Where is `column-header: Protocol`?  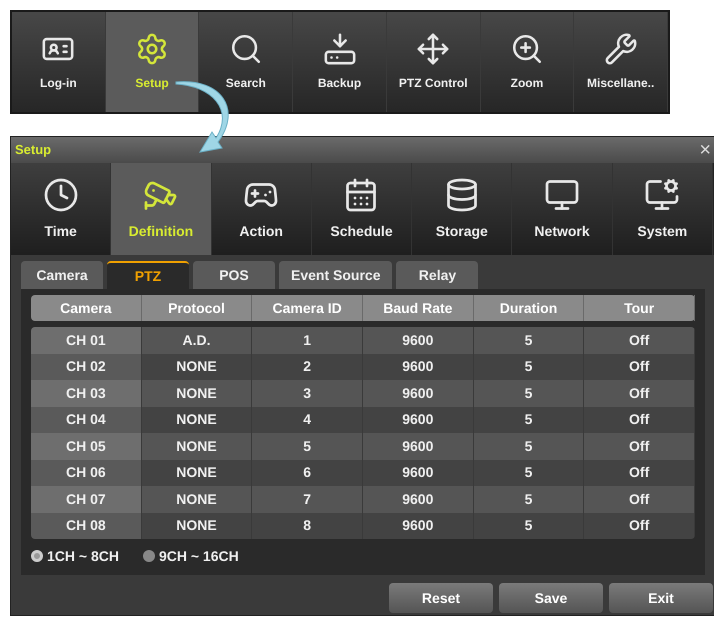
column-header: Protocol is located at coordinates (197, 308).